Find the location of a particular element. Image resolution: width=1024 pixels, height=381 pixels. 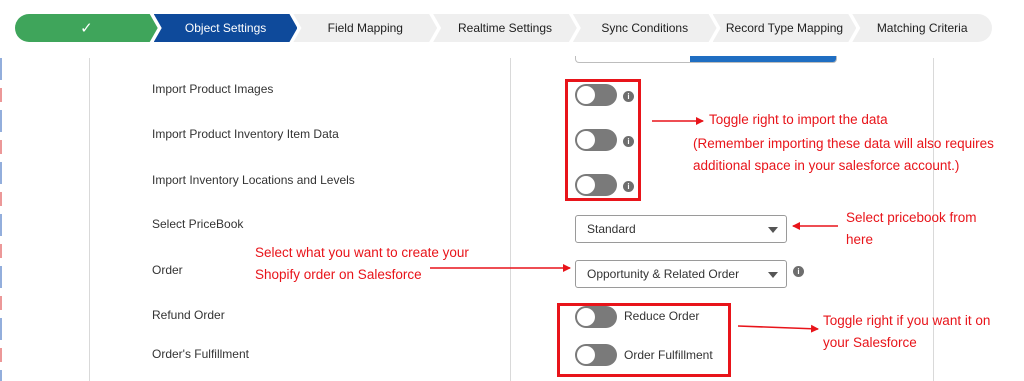

check-icon: ✓ is located at coordinates (86, 28).